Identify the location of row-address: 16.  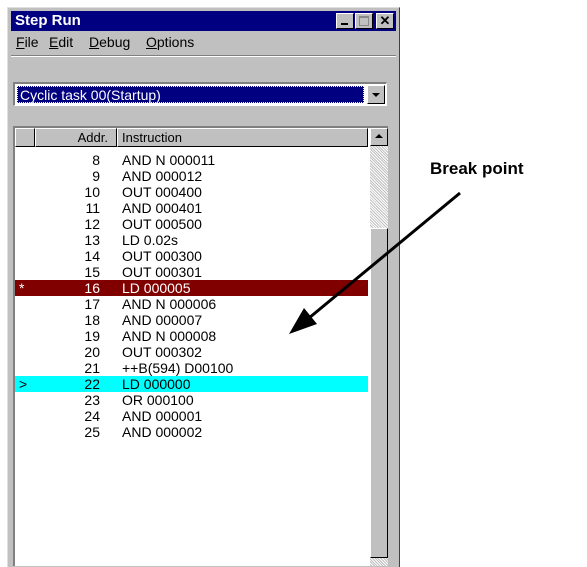
(92, 288).